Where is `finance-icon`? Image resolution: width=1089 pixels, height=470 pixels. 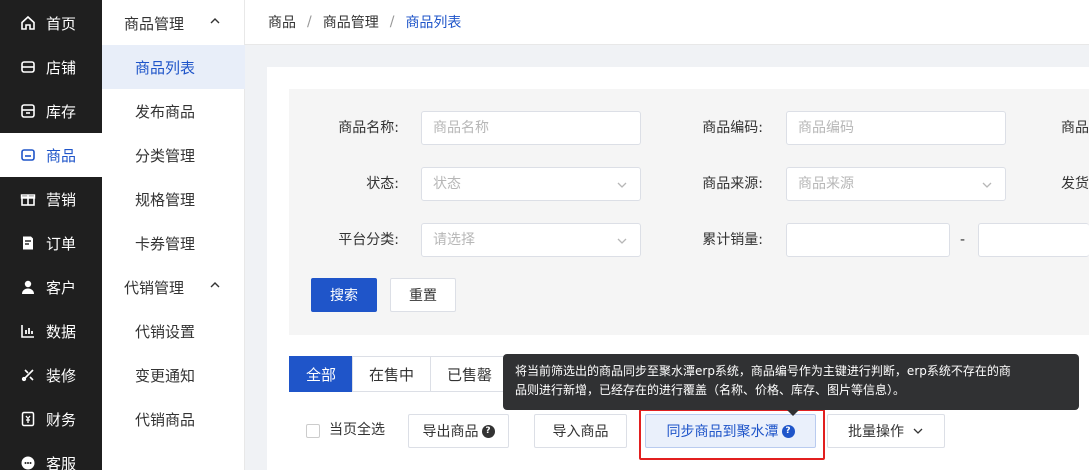
finance-icon is located at coordinates (28, 419).